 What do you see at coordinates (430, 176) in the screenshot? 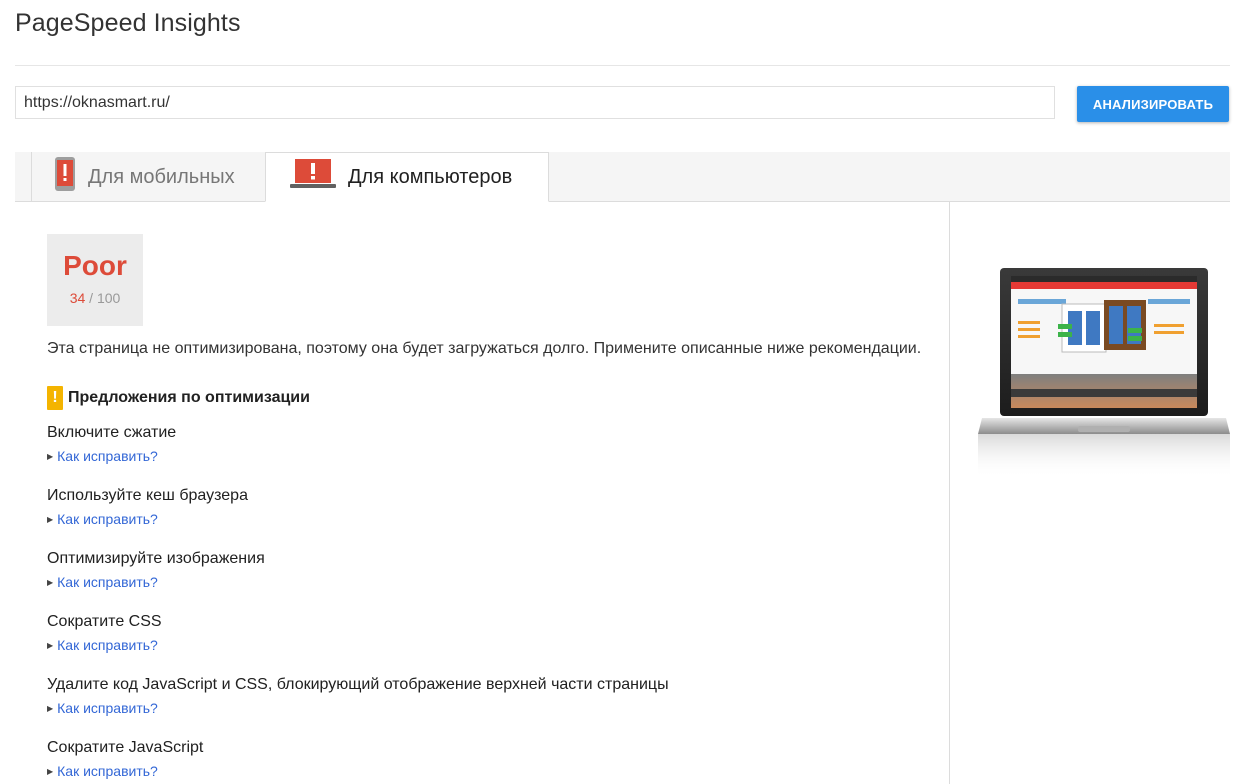
I see `tab-desktop-label: Для компьютеров` at bounding box center [430, 176].